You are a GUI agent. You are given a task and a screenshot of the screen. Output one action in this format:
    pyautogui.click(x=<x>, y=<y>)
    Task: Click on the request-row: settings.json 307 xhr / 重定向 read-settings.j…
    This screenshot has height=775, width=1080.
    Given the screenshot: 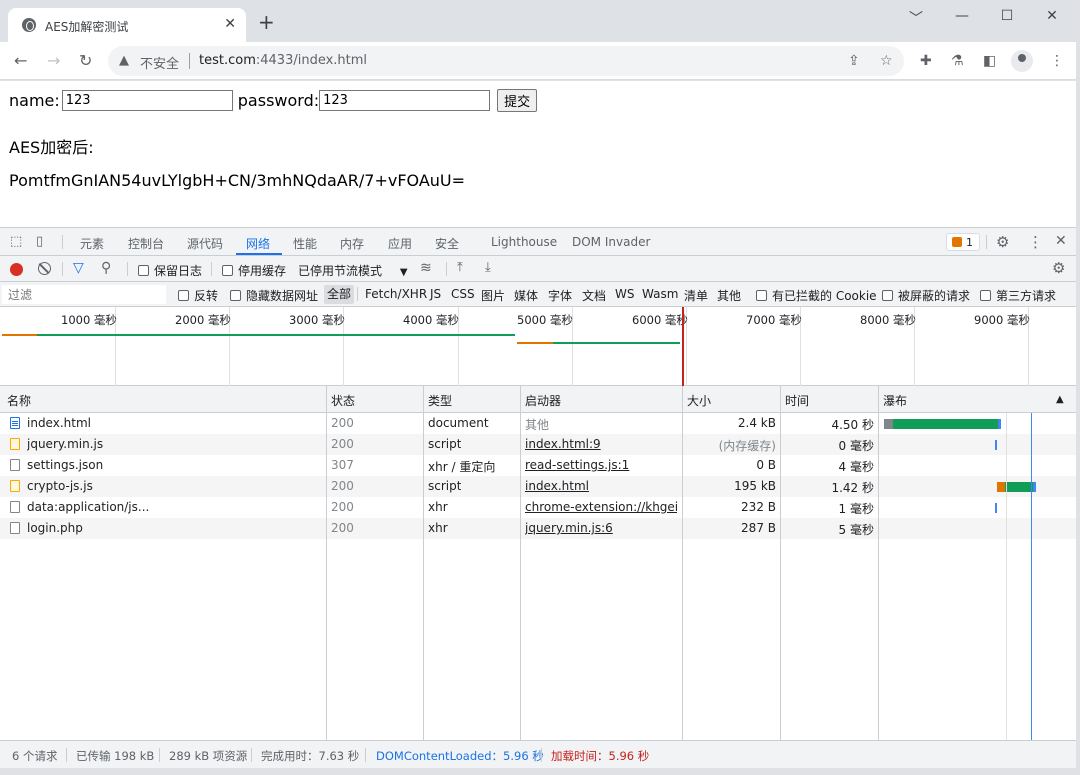 What is the action you would take?
    pyautogui.click(x=538, y=465)
    